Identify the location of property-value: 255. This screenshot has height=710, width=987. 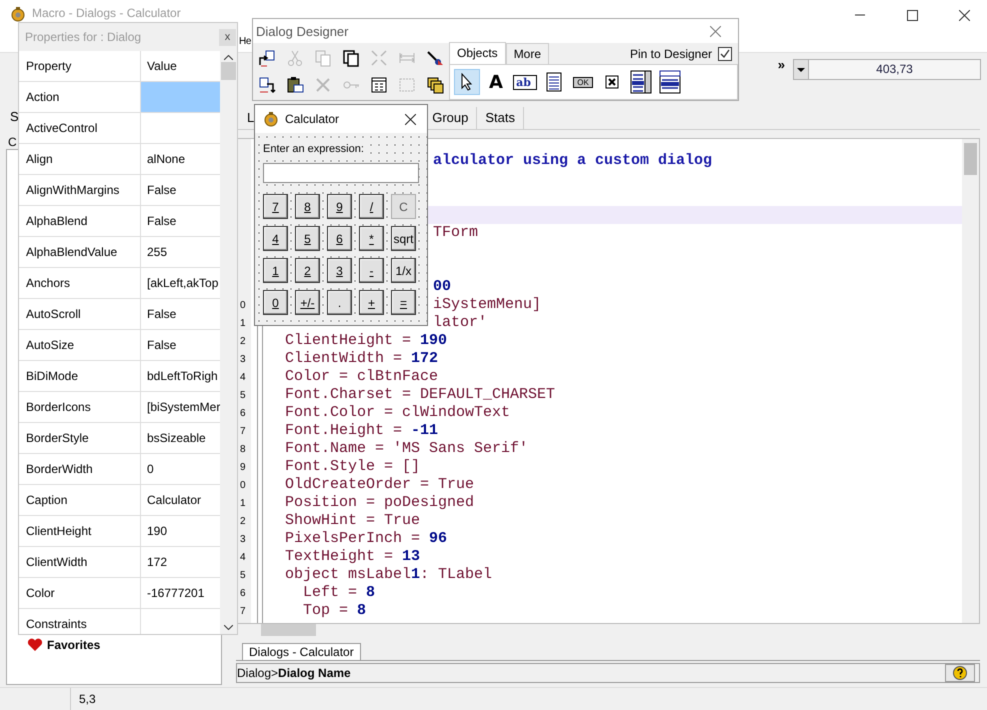
(180, 252).